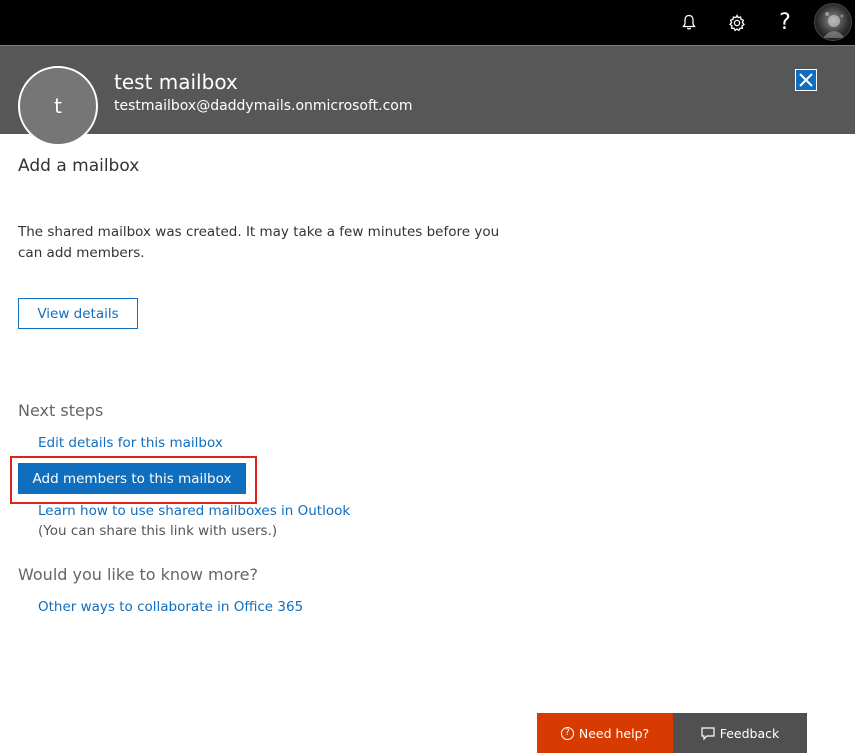 This screenshot has height=753, width=855. What do you see at coordinates (132, 478) in the screenshot?
I see `add-members-button: Add members to this mailbox` at bounding box center [132, 478].